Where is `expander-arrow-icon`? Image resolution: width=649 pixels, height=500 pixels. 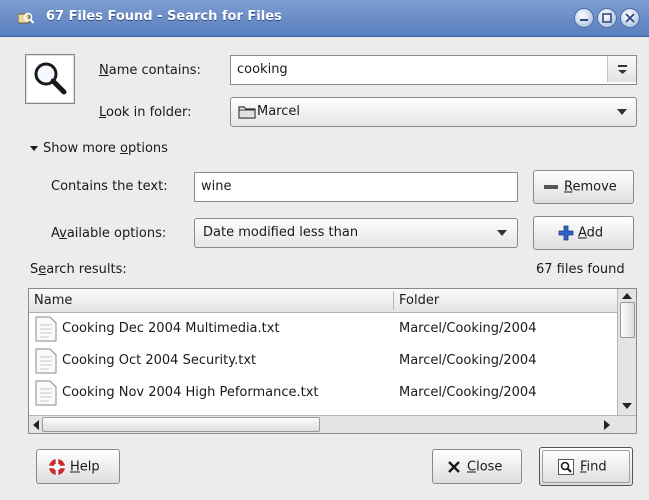
expander-arrow-icon is located at coordinates (34, 148).